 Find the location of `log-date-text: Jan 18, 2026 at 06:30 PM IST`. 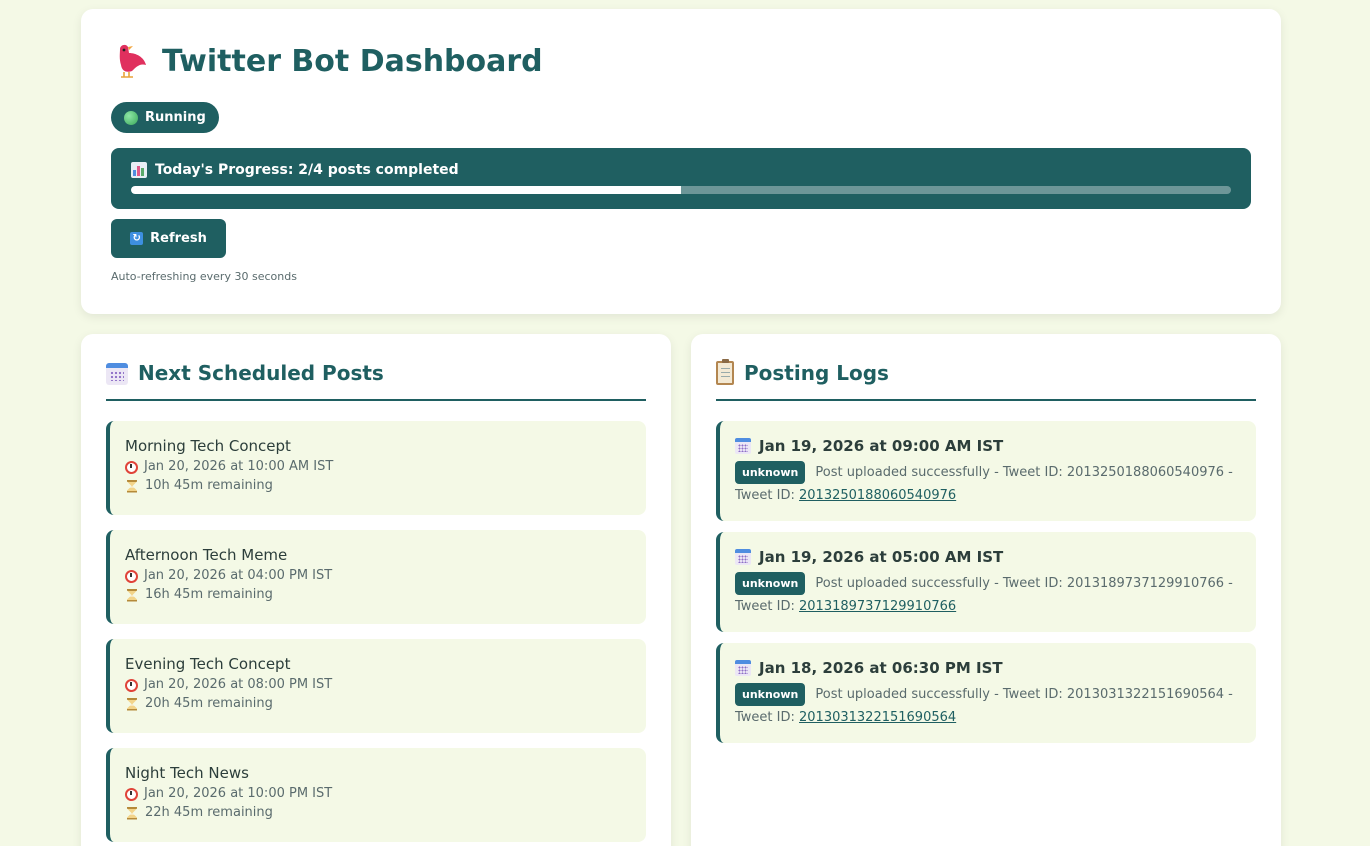

log-date-text: Jan 18, 2026 at 06:30 PM IST is located at coordinates (881, 668).